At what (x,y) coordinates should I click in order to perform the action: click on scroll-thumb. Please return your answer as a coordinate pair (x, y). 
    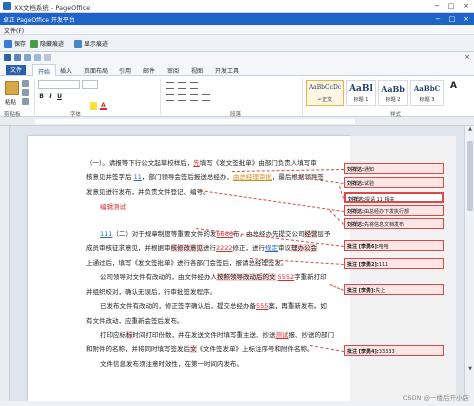
    Looking at the image, I should click on (470, 176).